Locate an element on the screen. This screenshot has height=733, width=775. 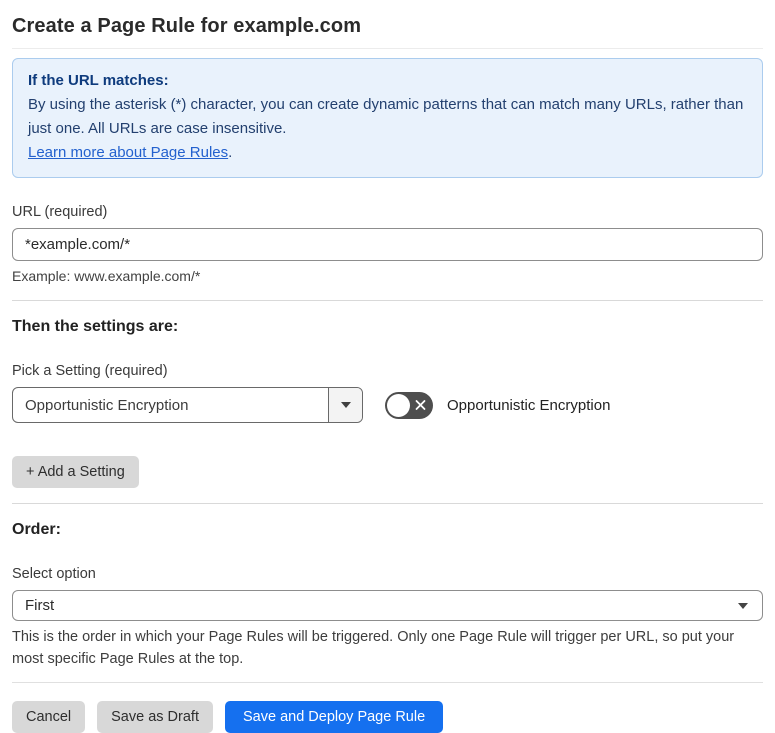
info-box-heading: If the URL matches: is located at coordinates (98, 80).